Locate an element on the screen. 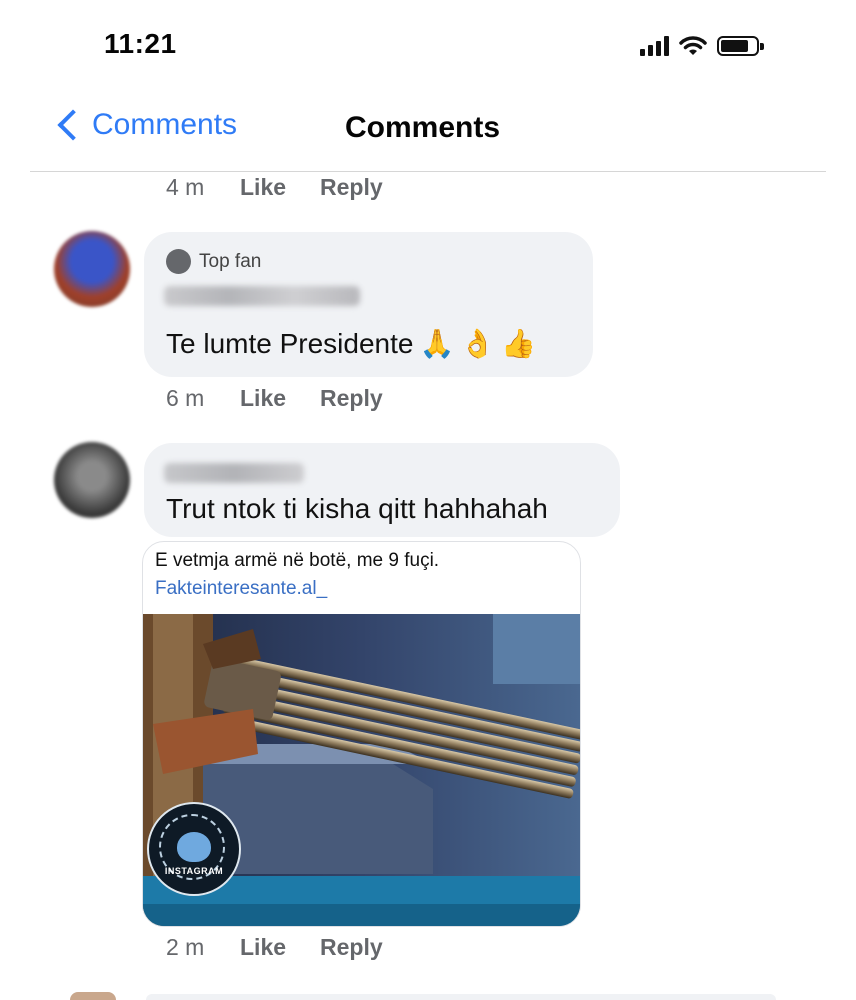 The width and height of the screenshot is (856, 1000). comment-meta: 2 m Like Reply is located at coordinates (274, 947).